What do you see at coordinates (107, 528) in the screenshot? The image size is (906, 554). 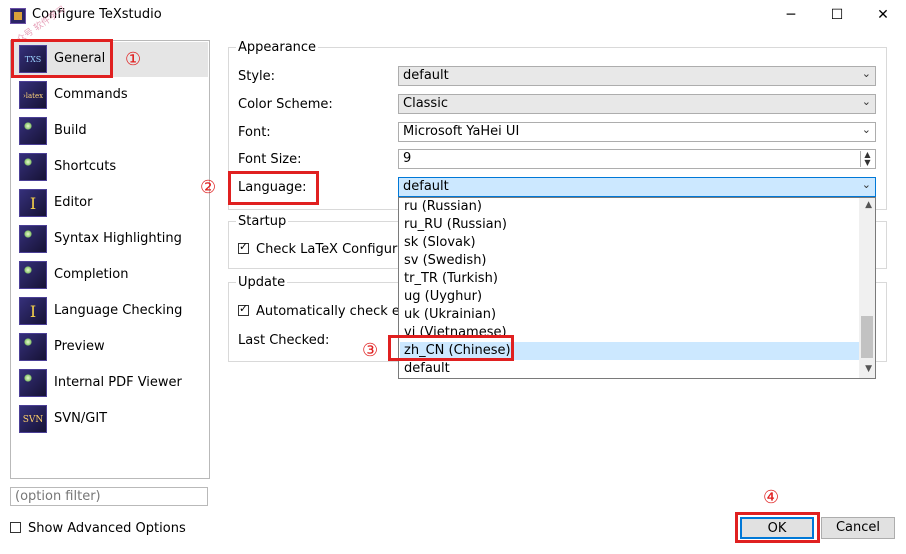 I see `show-advanced-options-label: Show Advanced Options` at bounding box center [107, 528].